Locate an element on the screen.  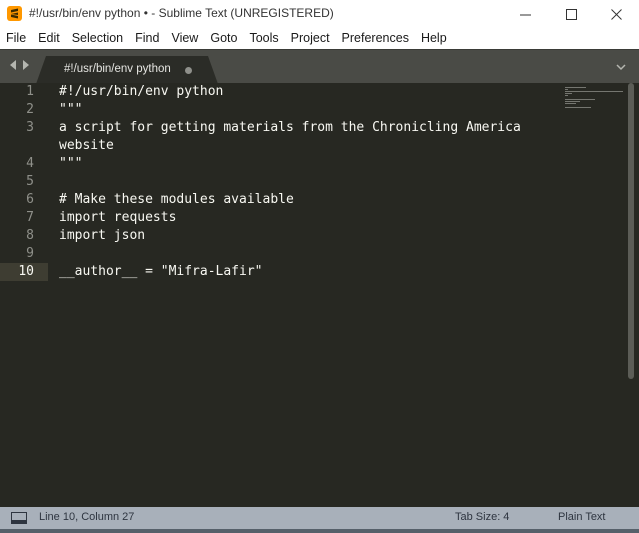
minimize-icon is located at coordinates (525, 14).